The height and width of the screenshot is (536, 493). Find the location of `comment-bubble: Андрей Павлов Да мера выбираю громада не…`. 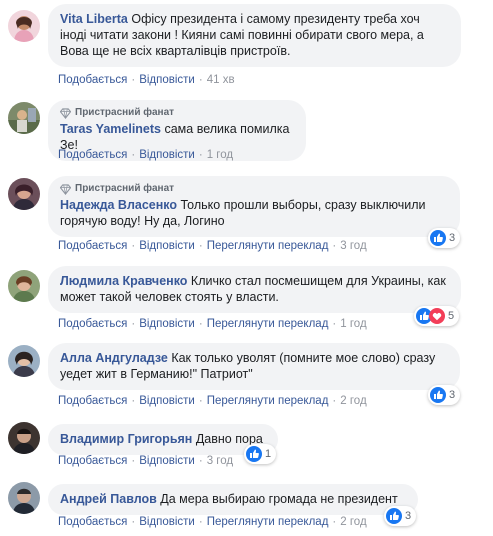

comment-bubble: Андрей Павлов Да мера выбираю громада не… is located at coordinates (233, 499).